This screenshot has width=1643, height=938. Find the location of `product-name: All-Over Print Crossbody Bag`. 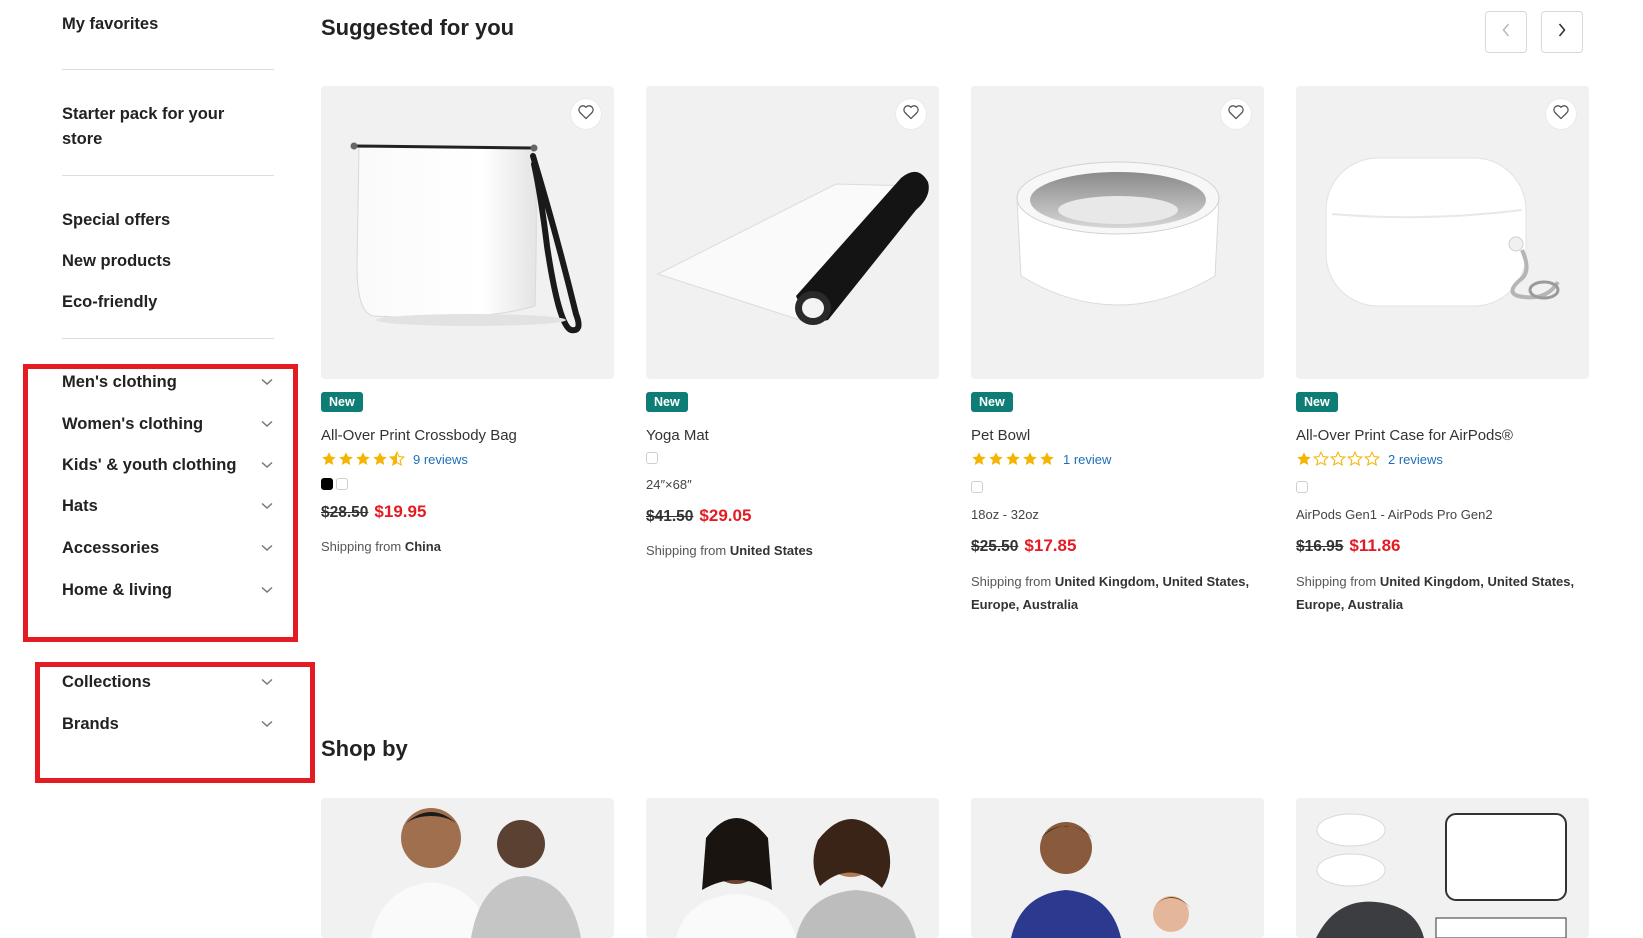

product-name: All-Over Print Crossbody Bag is located at coordinates (419, 435).